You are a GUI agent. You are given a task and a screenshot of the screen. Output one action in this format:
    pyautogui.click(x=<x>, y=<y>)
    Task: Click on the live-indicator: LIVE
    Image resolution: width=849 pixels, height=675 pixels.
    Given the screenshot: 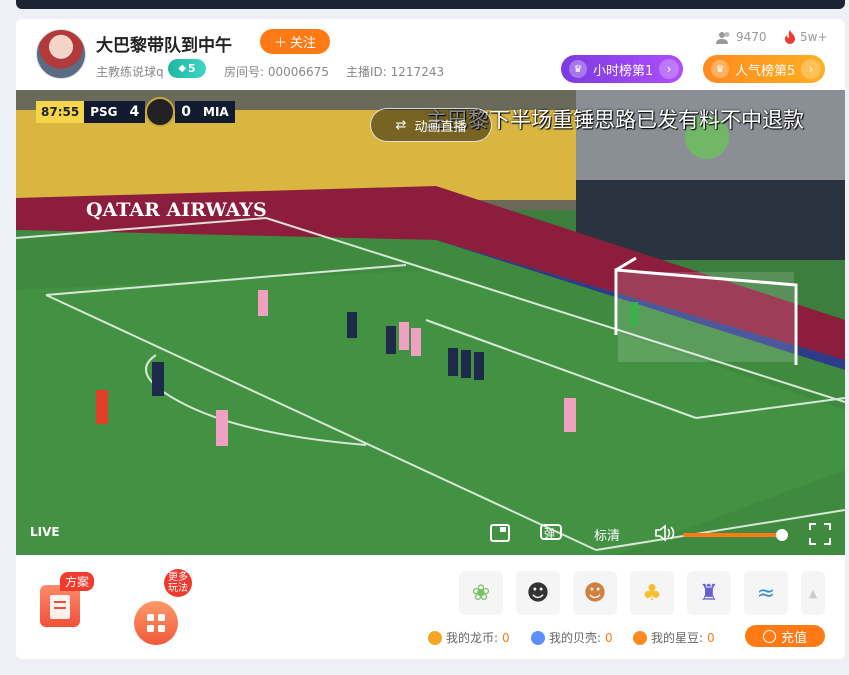 What is the action you would take?
    pyautogui.click(x=45, y=532)
    